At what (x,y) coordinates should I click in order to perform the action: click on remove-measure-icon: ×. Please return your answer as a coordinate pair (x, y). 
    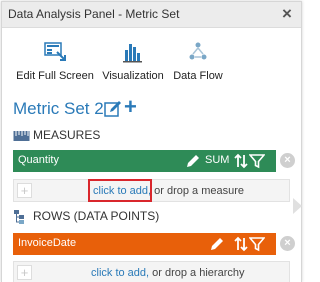
    Looking at the image, I should click on (287, 160).